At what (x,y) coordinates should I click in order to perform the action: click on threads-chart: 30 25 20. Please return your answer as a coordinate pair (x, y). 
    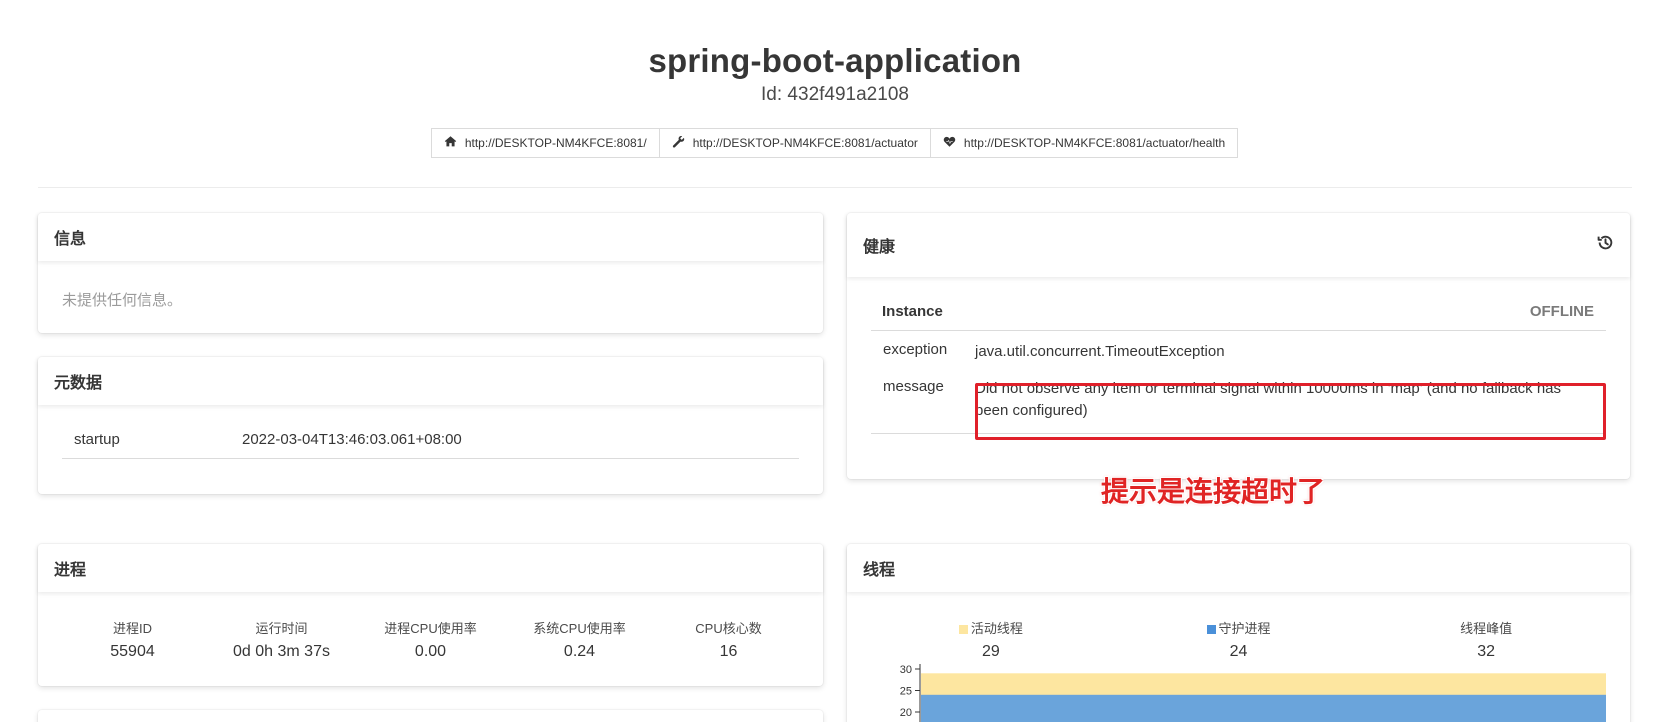
    Looking at the image, I should click on (1238, 693).